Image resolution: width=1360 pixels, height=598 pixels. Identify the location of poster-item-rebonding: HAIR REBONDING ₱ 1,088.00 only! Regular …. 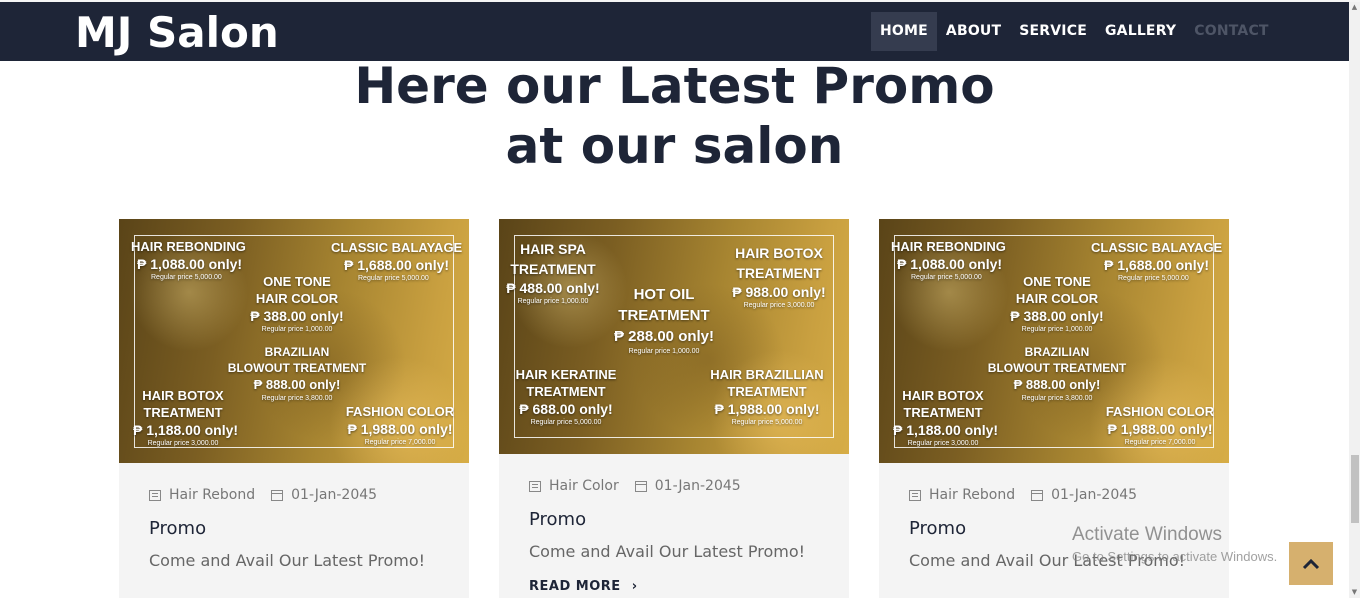
(188, 260).